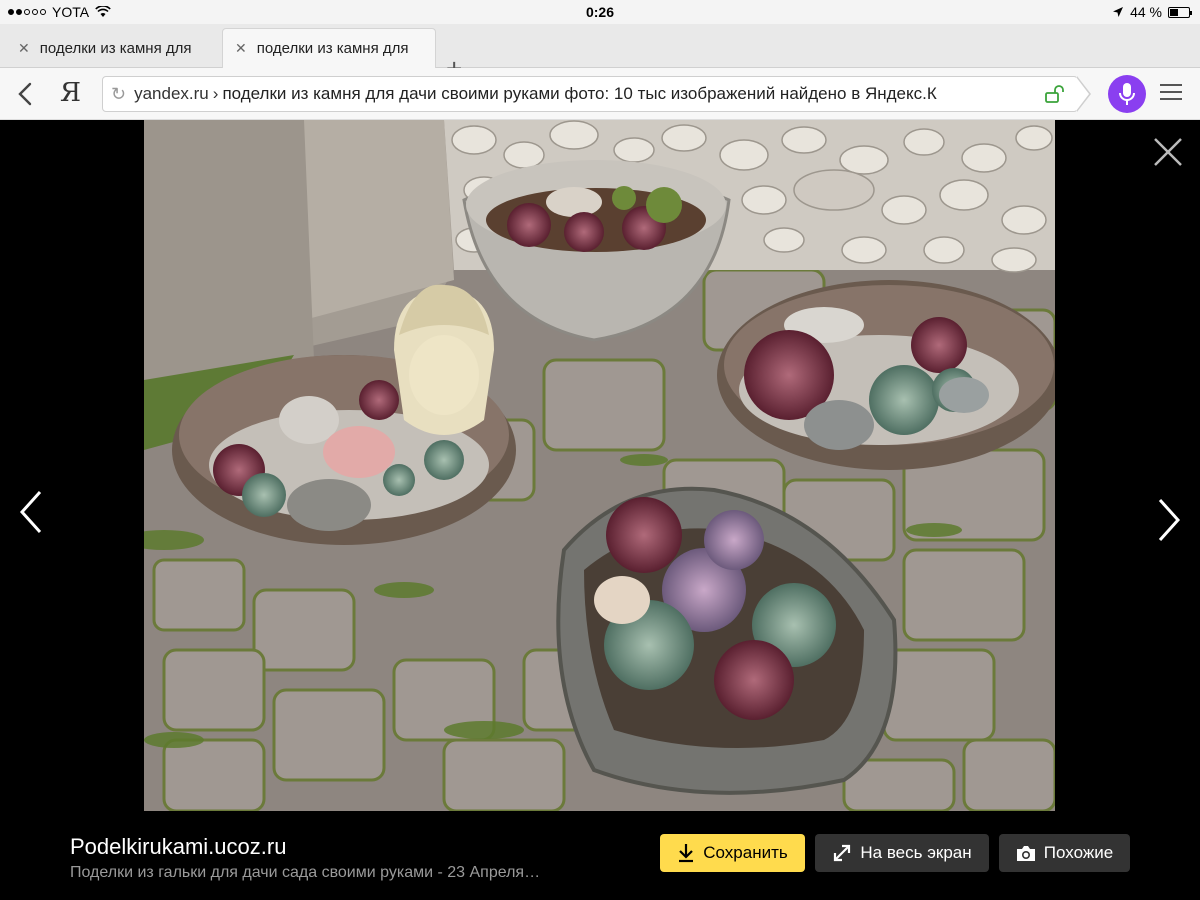  Describe the element at coordinates (1082, 94) in the screenshot. I see `url-arrow-fill` at that location.